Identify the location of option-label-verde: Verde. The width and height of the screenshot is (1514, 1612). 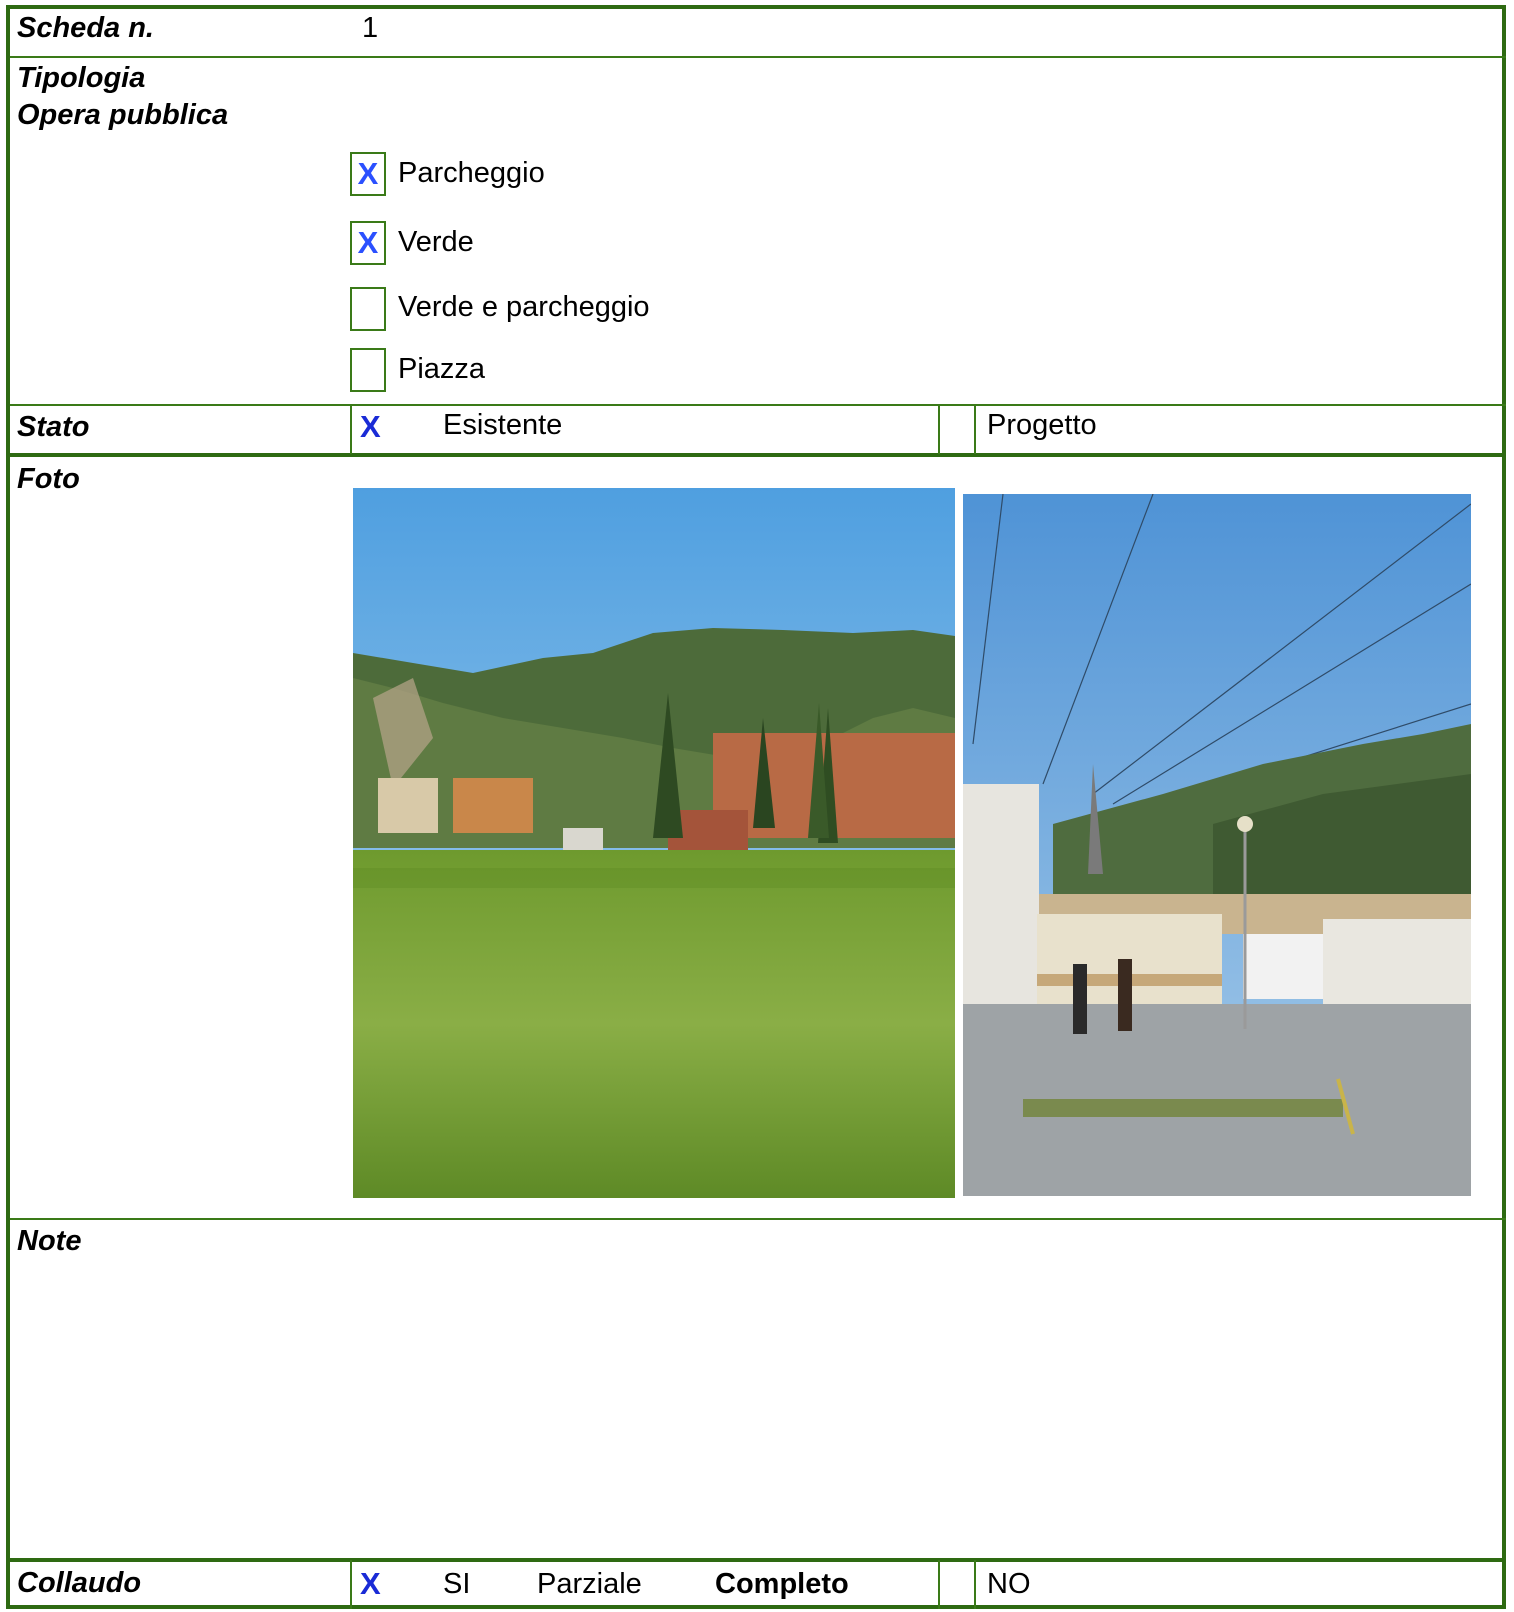
(436, 242).